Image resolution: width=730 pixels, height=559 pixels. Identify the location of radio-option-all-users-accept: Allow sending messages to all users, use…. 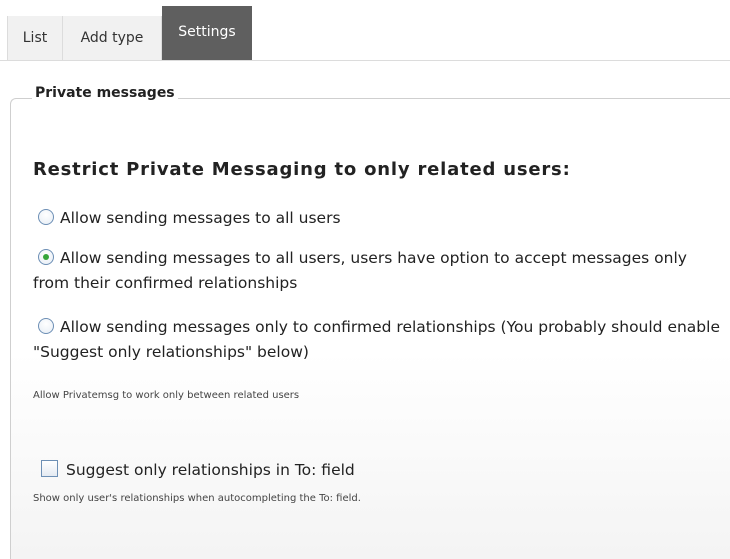
(378, 271).